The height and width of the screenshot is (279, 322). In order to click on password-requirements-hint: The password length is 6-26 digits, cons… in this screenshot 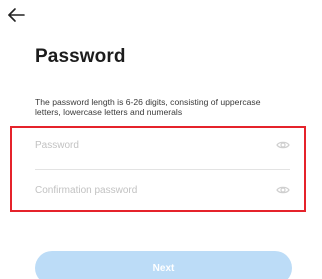, I will do `click(148, 107)`.